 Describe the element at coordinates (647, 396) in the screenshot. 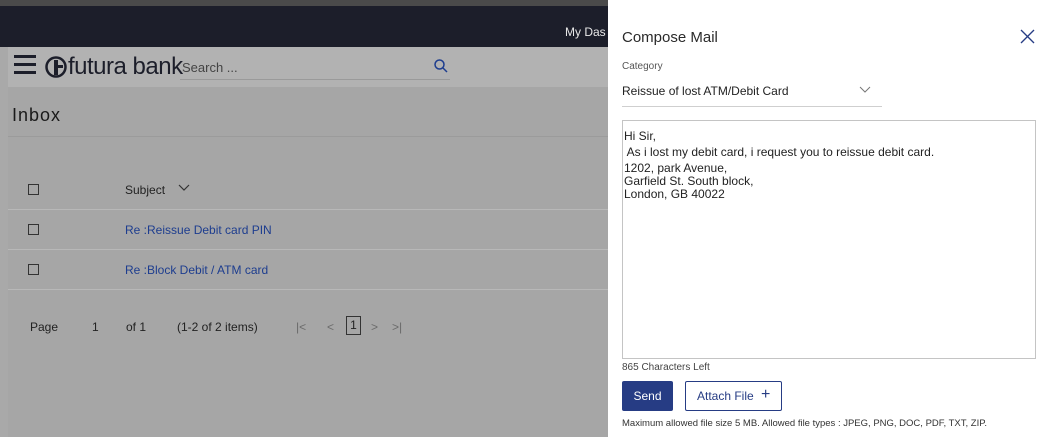

I see `send-button: Send` at that location.